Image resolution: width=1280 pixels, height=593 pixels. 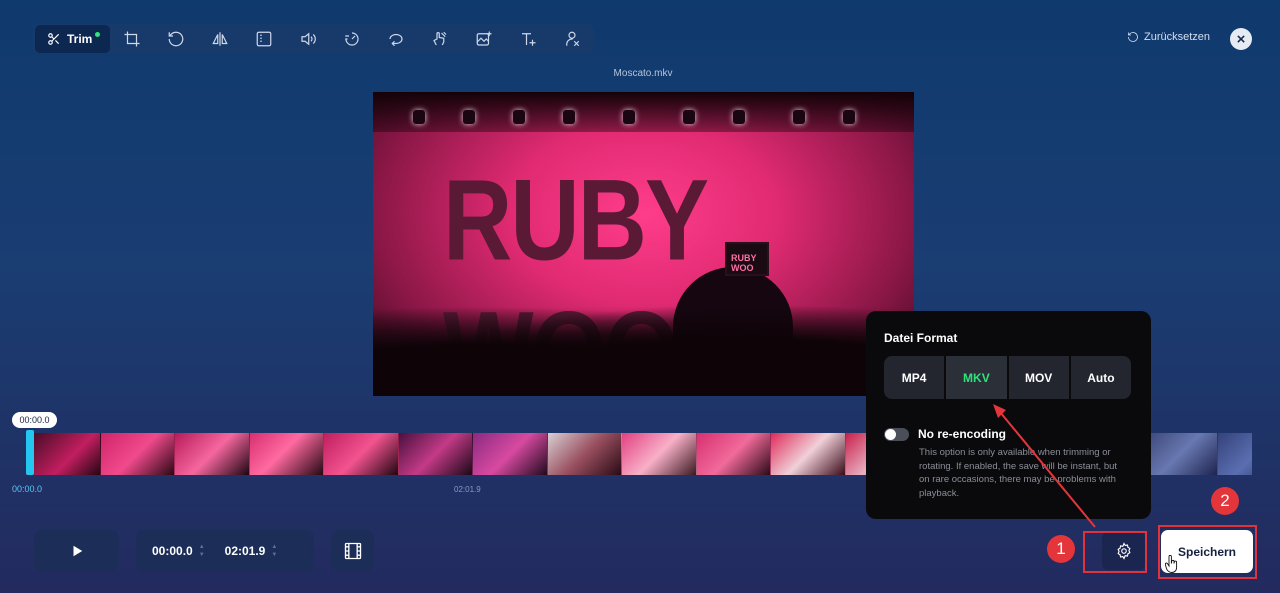 I want to click on tool-crop-button, so click(x=132, y=39).